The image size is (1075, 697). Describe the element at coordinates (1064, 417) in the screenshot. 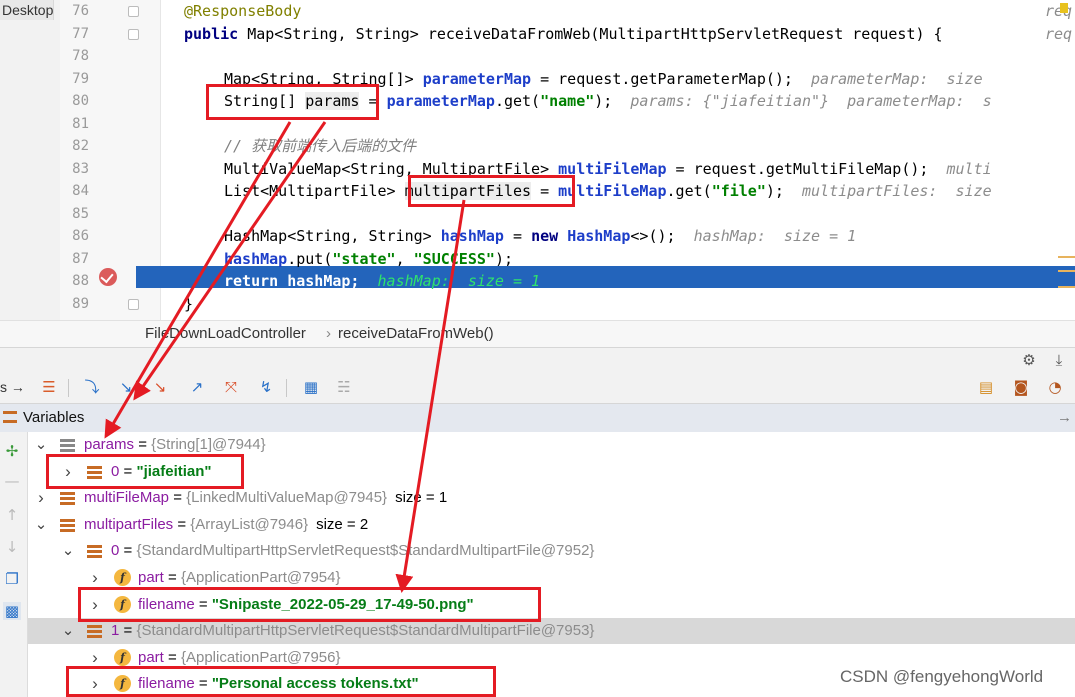

I see `pin-icon: →` at that location.